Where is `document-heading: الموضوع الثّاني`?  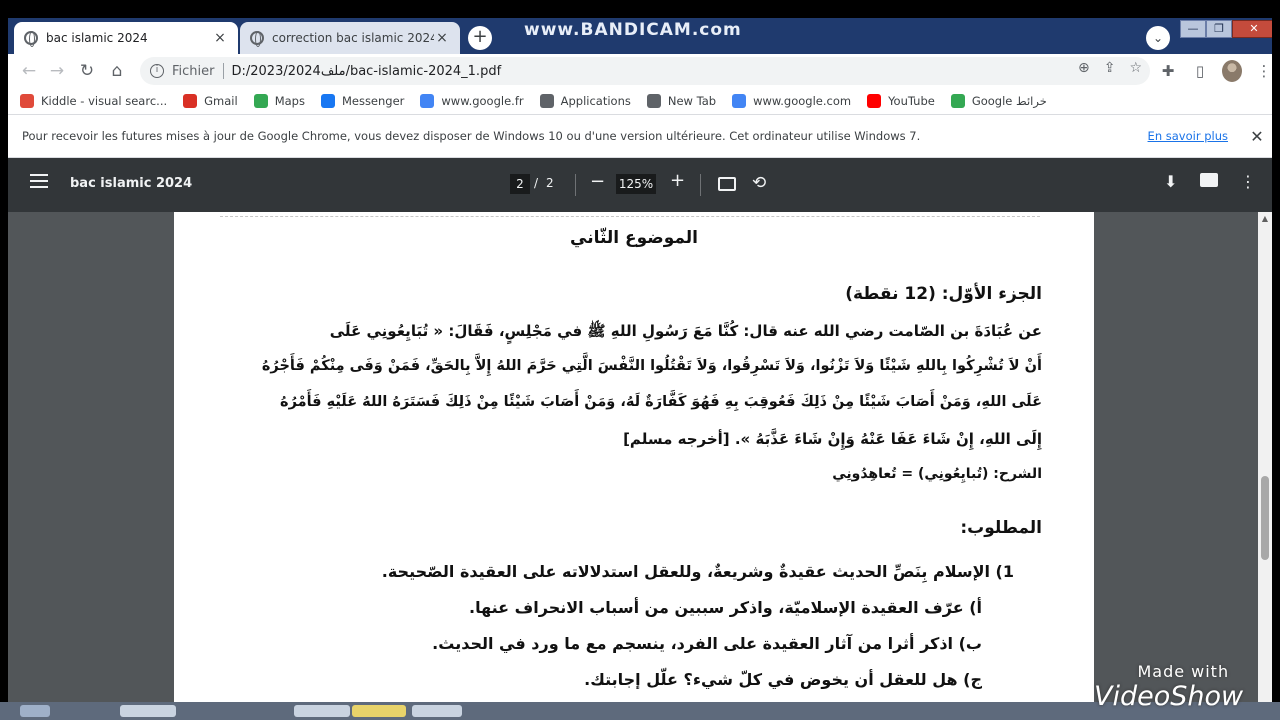
document-heading: الموضوع الثّاني is located at coordinates (634, 238).